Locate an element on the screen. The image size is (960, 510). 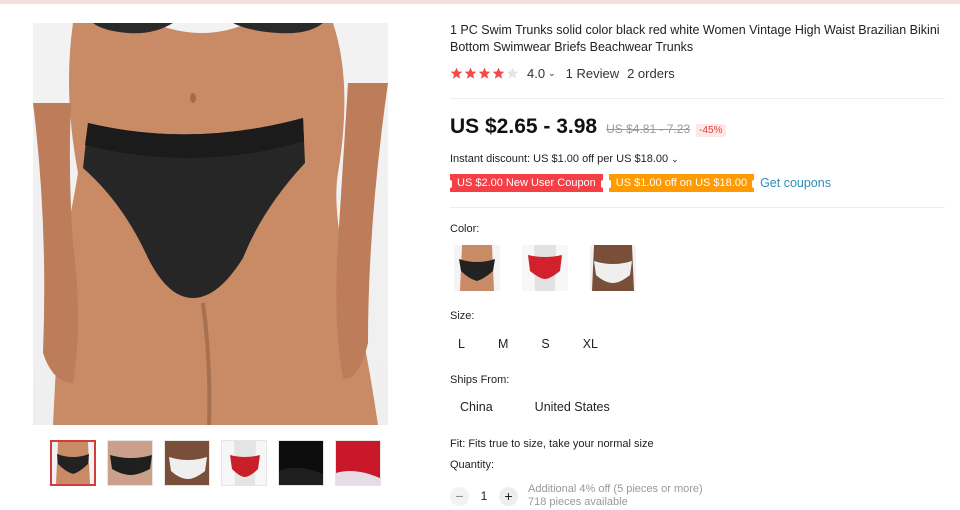
color-options is located at coordinates (545, 268).